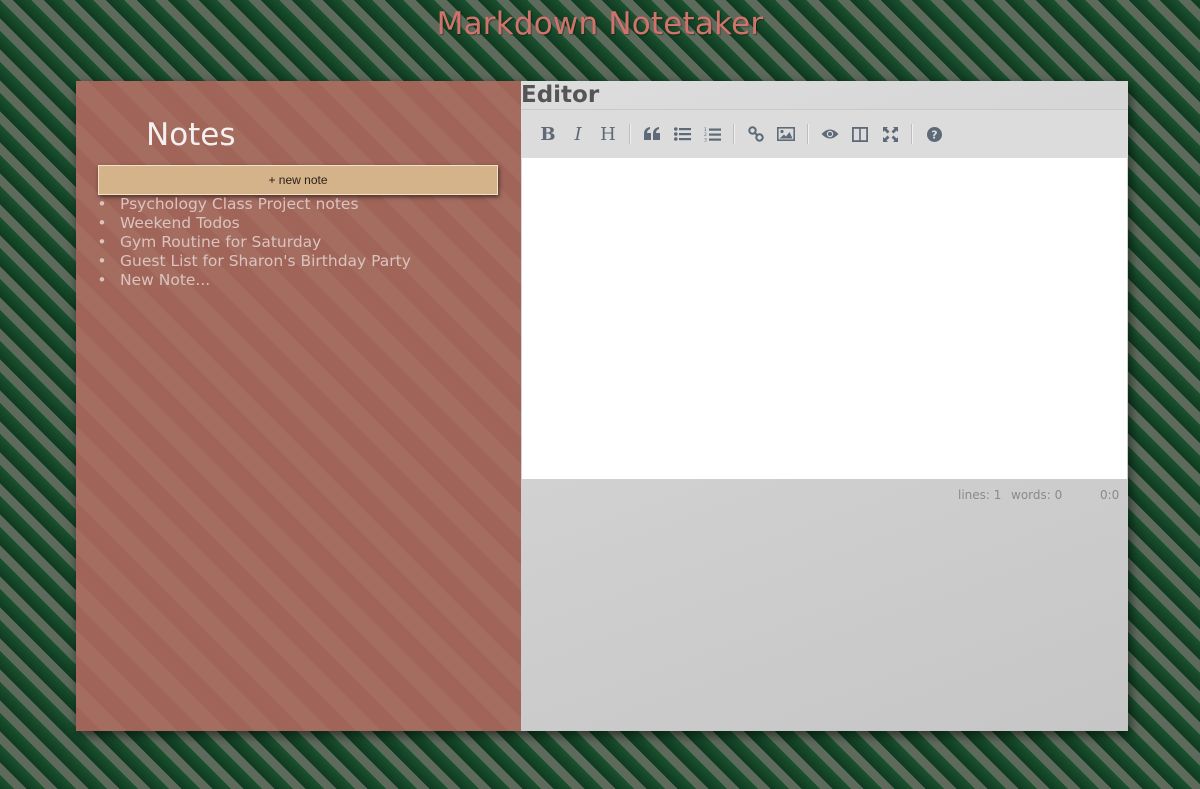 The width and height of the screenshot is (1200, 789). I want to click on heading-icon: H, so click(608, 134).